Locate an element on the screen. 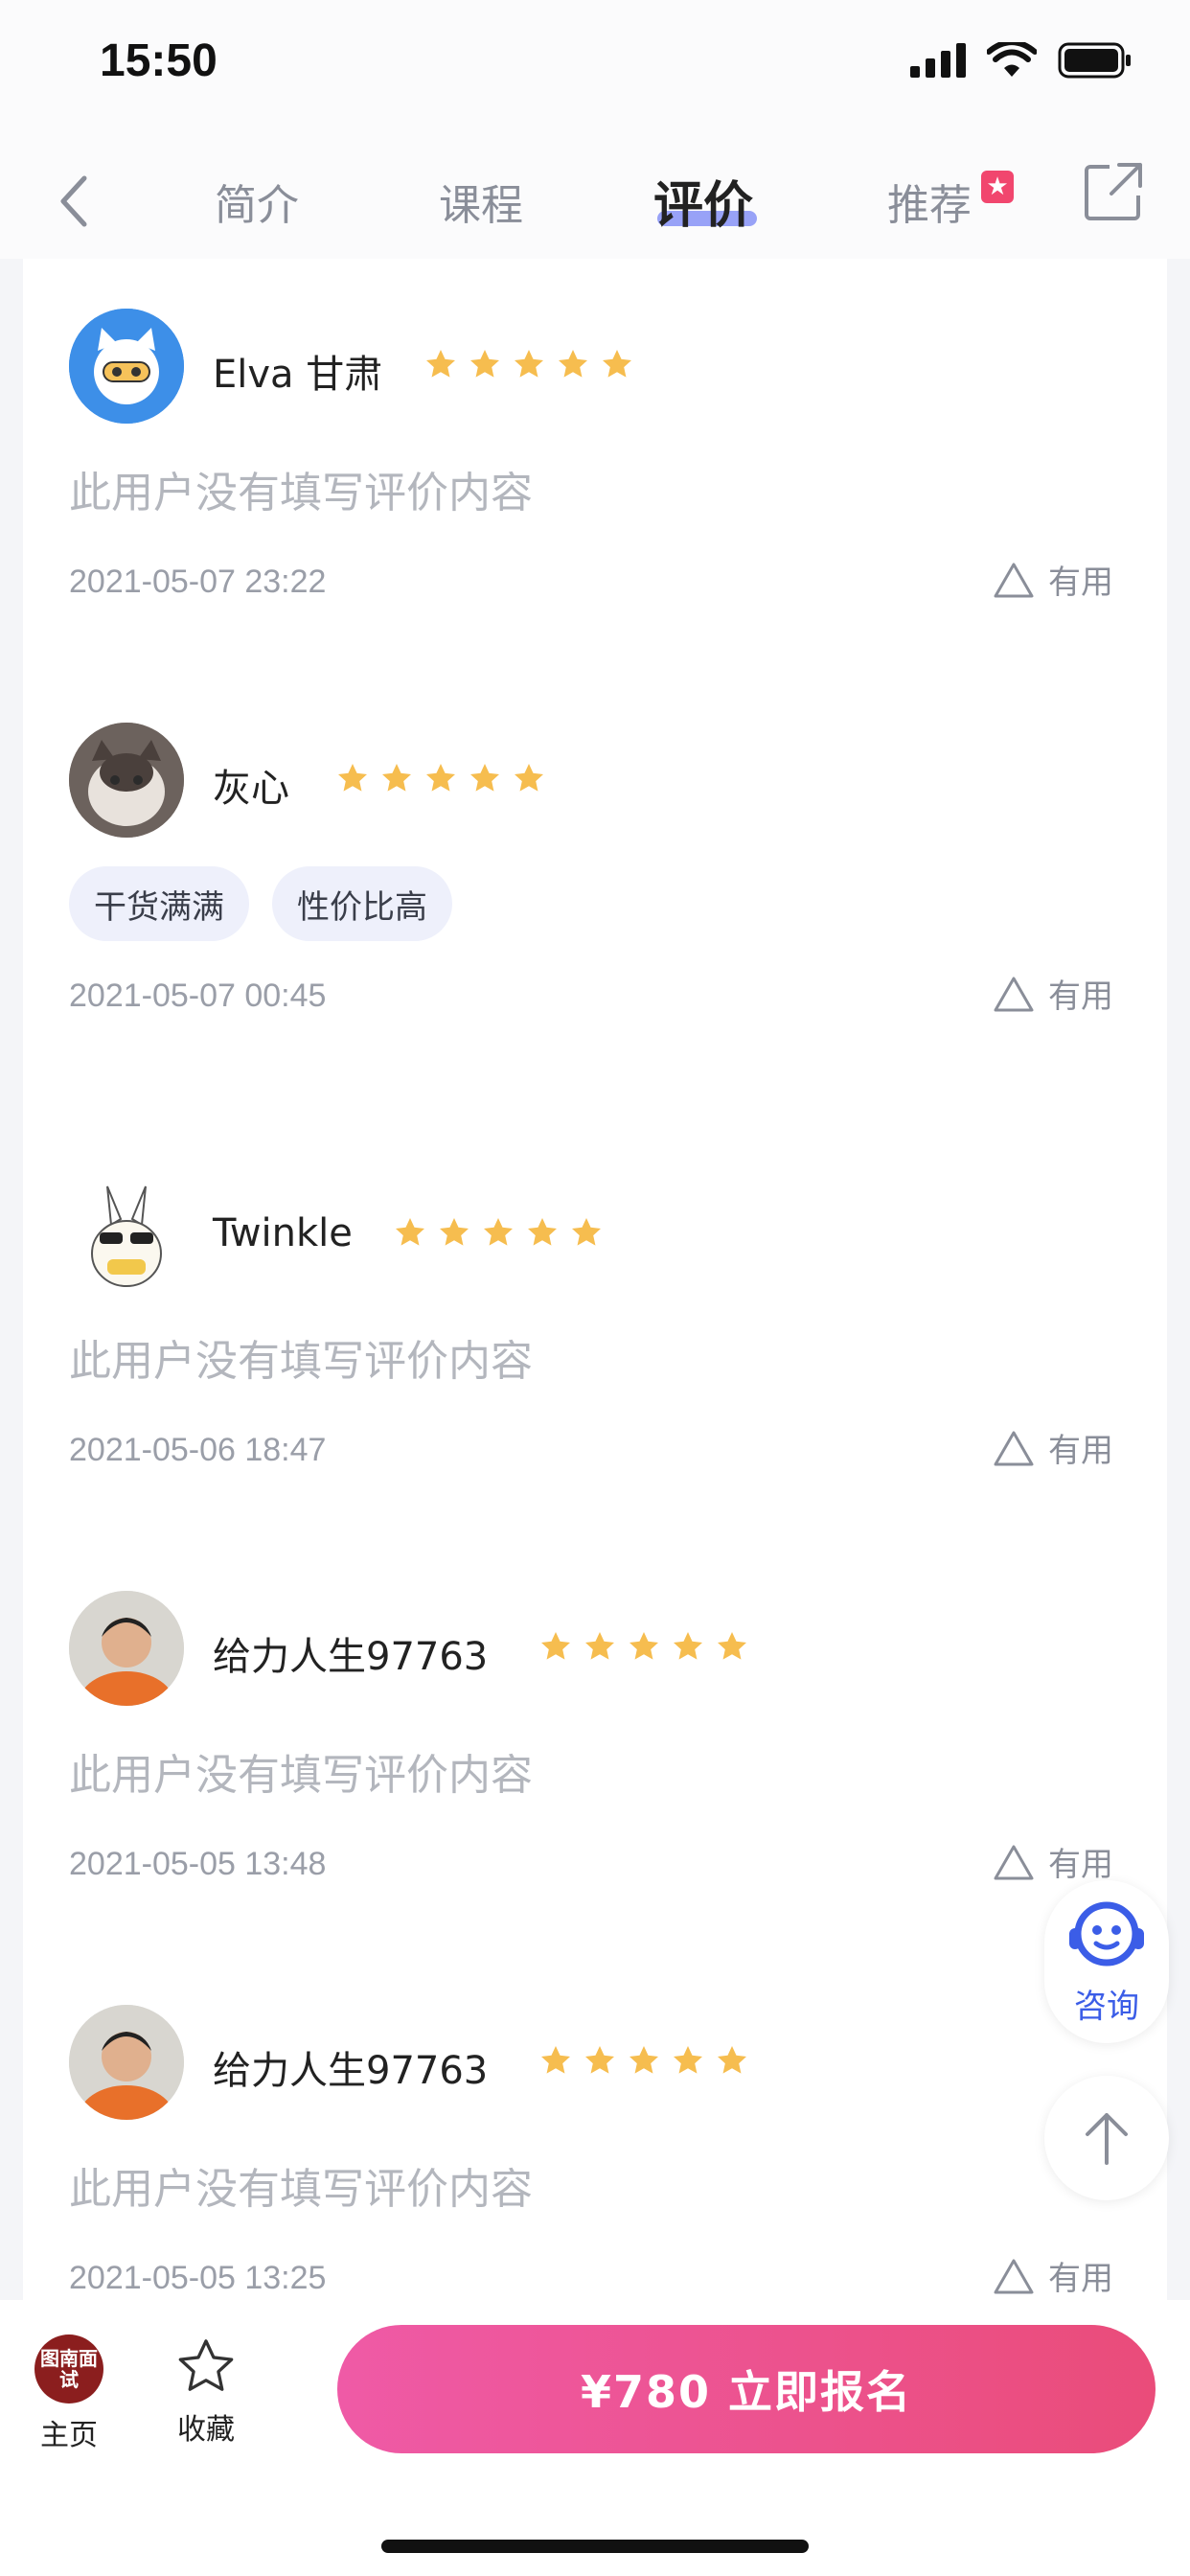 The width and height of the screenshot is (1190, 2576). review-tag: 干货满满 is located at coordinates (159, 903).